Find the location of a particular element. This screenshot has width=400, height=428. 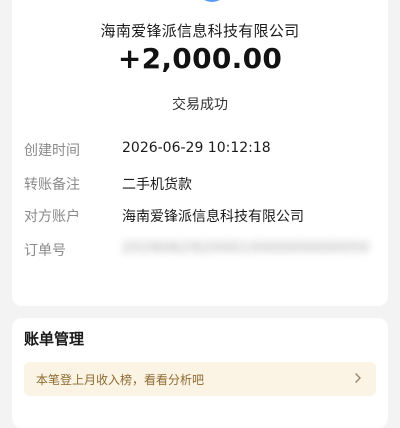

detail-label: 创建时间 is located at coordinates (52, 151).